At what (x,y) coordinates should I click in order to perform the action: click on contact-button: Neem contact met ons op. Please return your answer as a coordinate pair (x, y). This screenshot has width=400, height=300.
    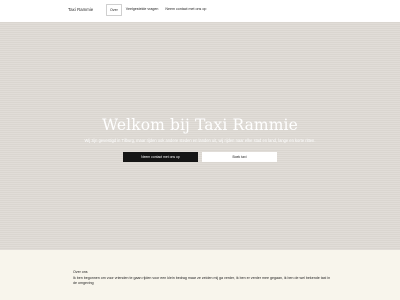
    Looking at the image, I should click on (160, 157).